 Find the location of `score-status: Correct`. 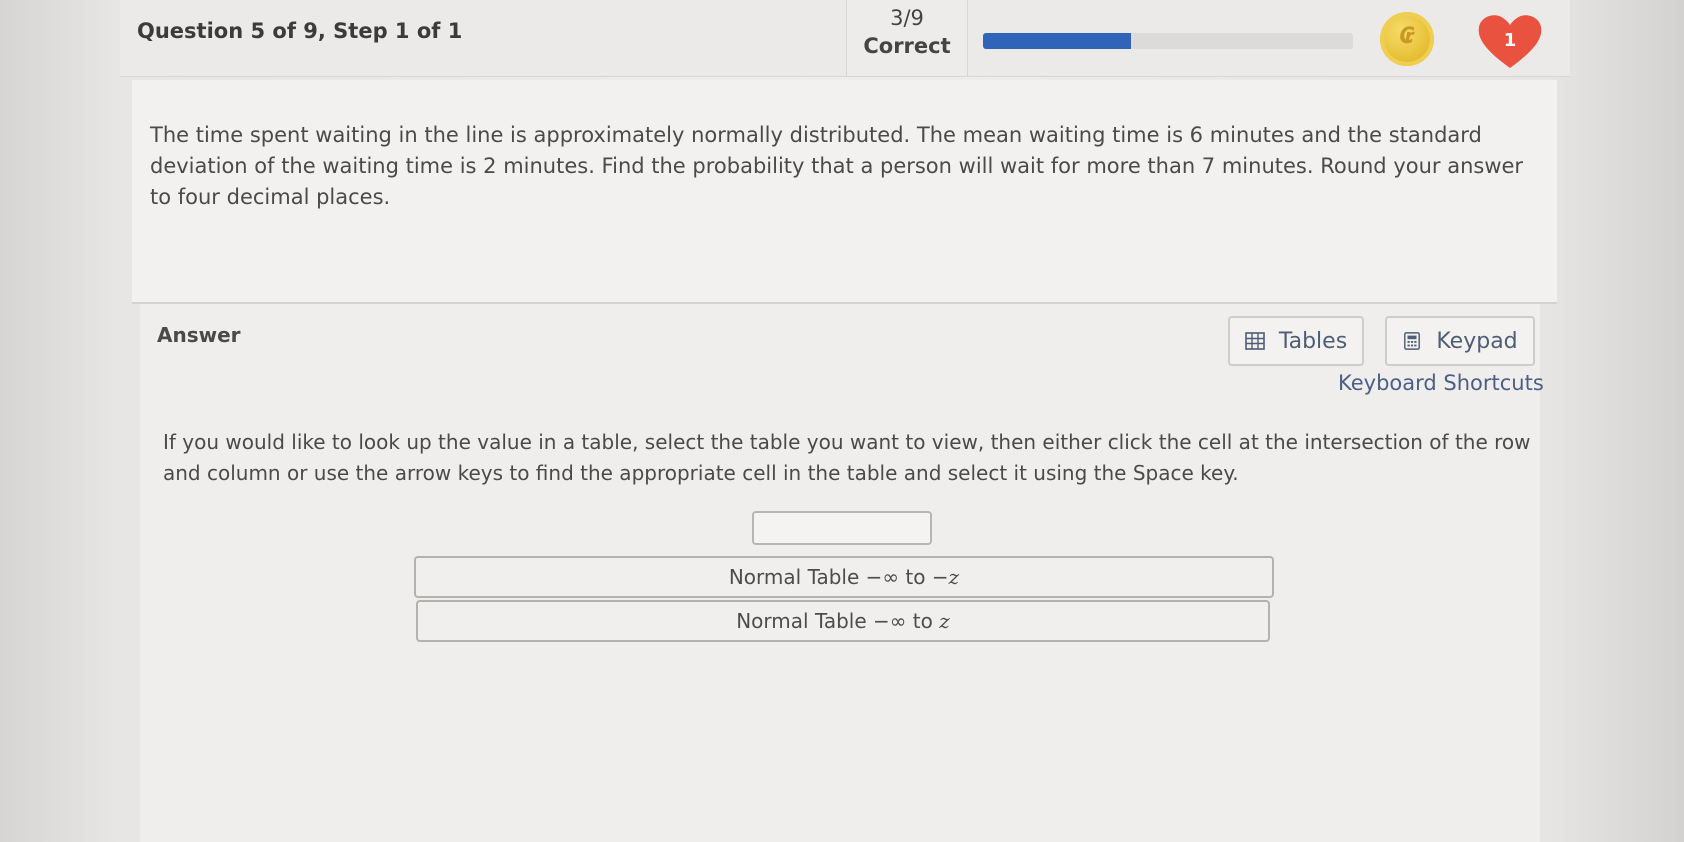

score-status: Correct is located at coordinates (907, 46).